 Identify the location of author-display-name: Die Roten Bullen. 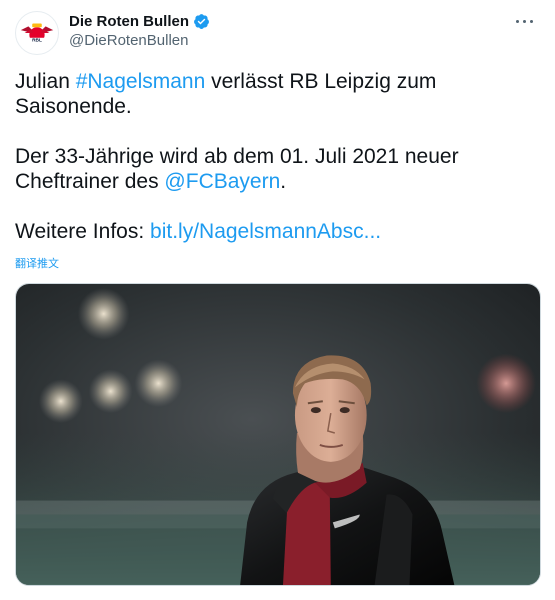
(129, 21).